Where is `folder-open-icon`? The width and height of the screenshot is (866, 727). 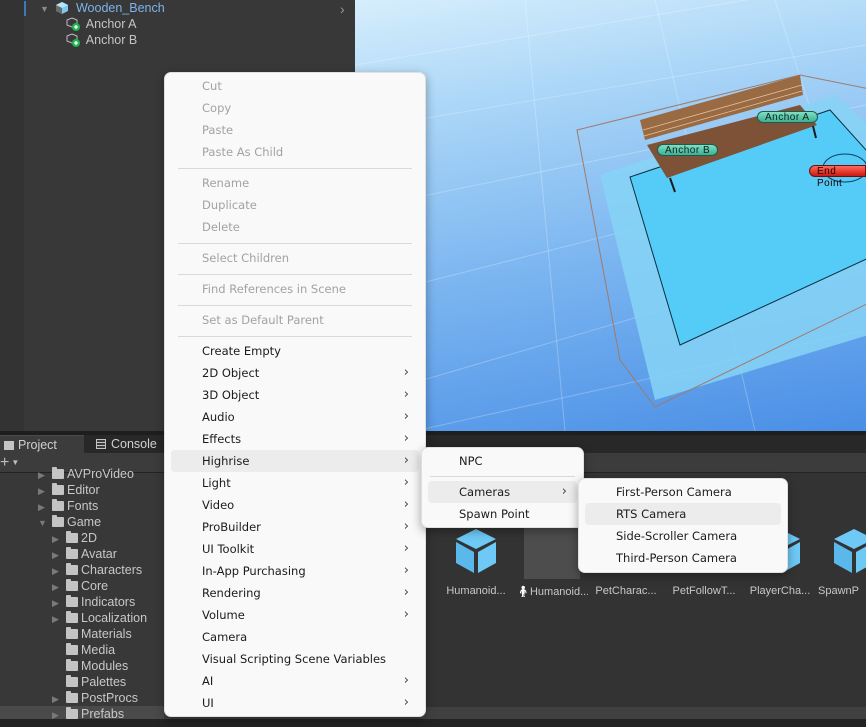 folder-open-icon is located at coordinates (58, 521).